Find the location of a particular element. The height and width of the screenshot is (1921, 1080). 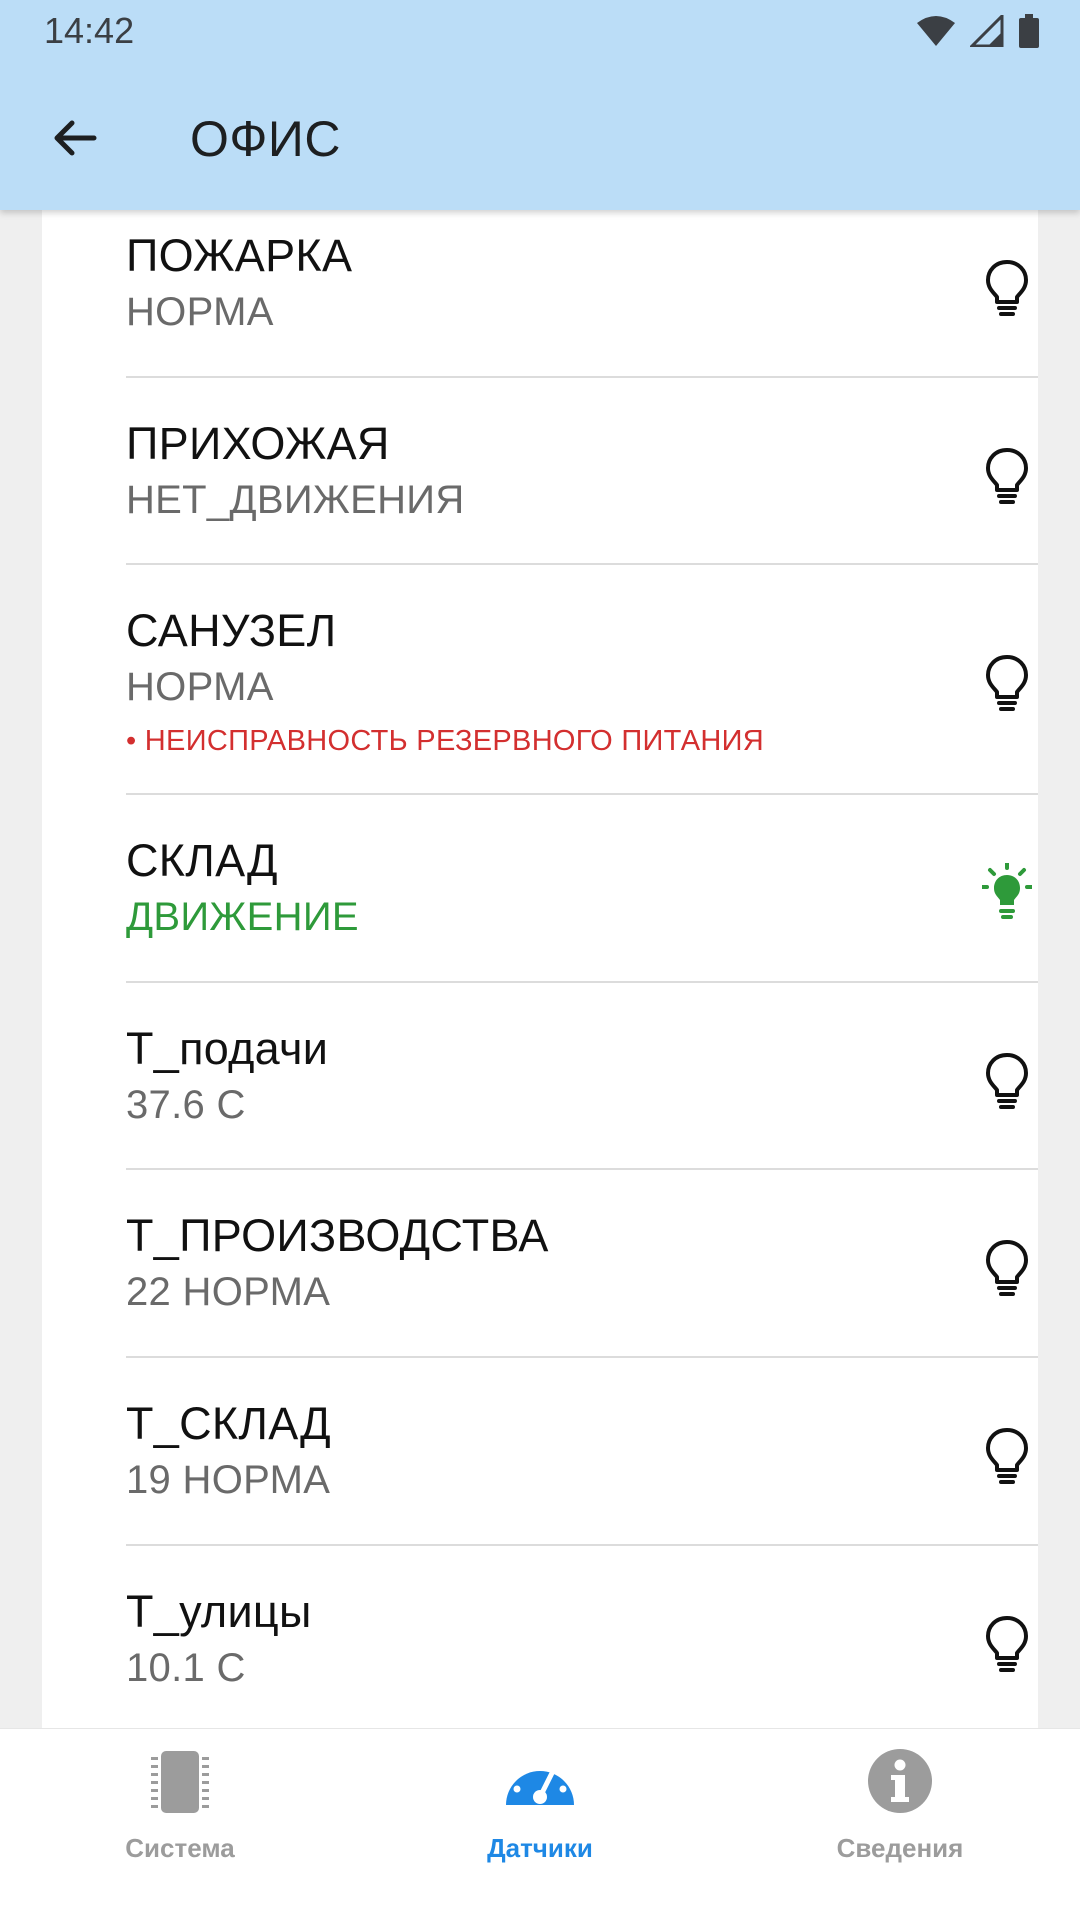

sensor-state: 19 НОРМА is located at coordinates (228, 1480).